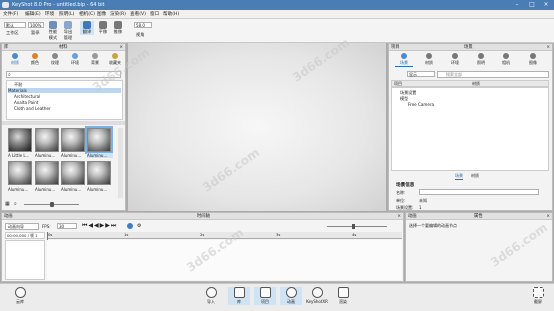 This screenshot has height=311, width=554. Describe the element at coordinates (20, 292) in the screenshot. I see `cloud-icon` at that location.